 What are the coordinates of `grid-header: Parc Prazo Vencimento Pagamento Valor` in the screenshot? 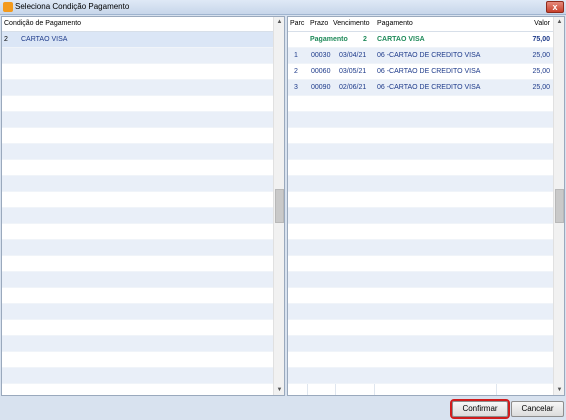 It's located at (421, 24).